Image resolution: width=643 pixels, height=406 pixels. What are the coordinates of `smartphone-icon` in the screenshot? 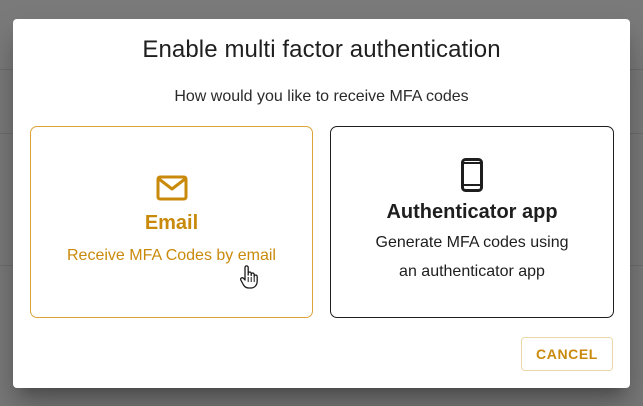 It's located at (472, 177).